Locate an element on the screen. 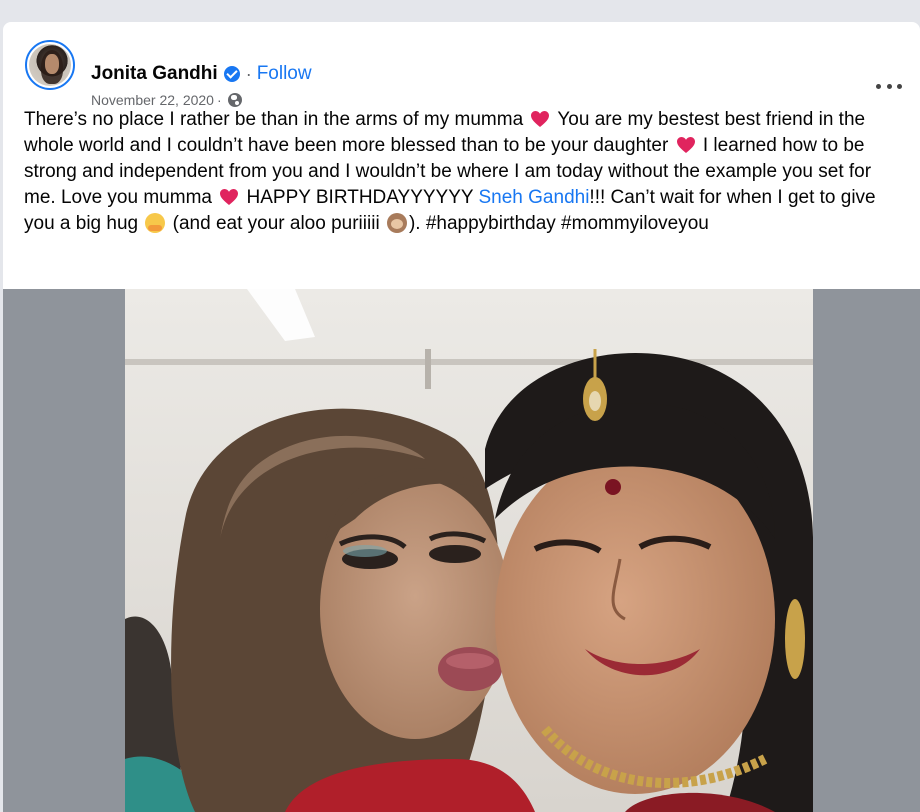 This screenshot has height=812, width=920. monkey-emoji-icon is located at coordinates (396, 223).